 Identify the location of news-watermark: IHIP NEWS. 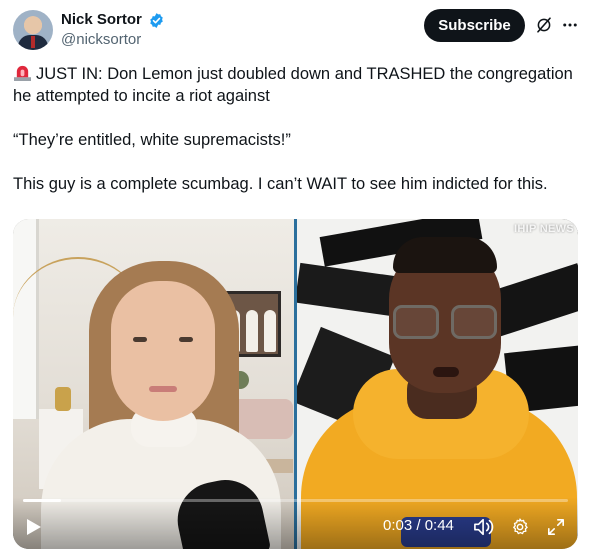
(544, 229).